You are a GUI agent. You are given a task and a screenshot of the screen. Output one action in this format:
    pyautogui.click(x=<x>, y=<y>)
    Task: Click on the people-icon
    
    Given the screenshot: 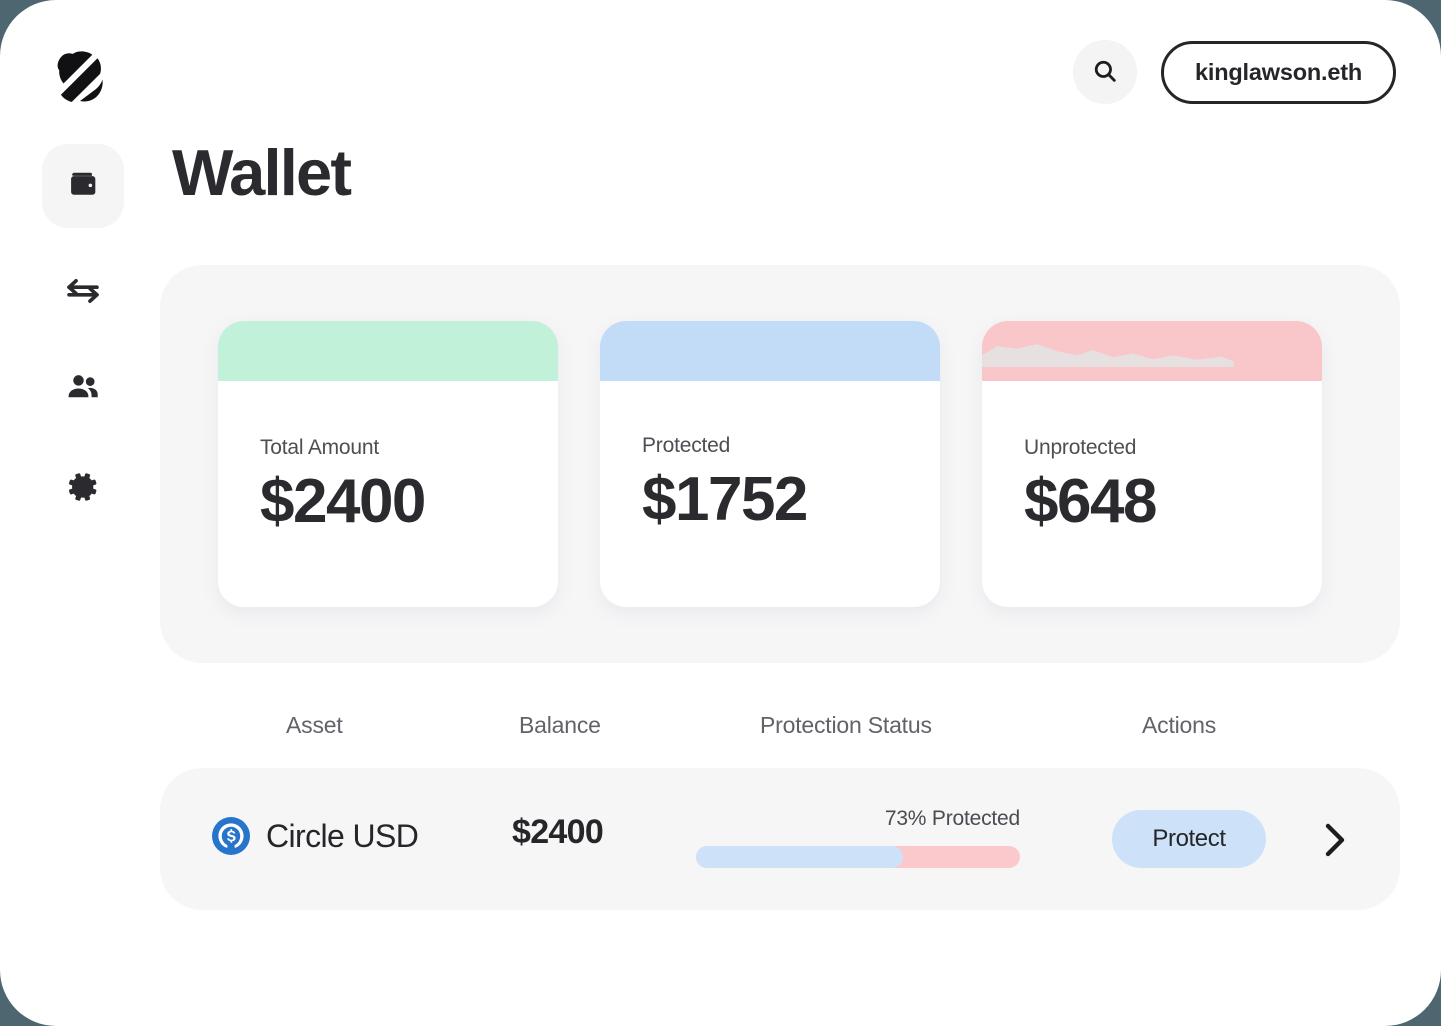 What is the action you would take?
    pyautogui.click(x=83, y=389)
    